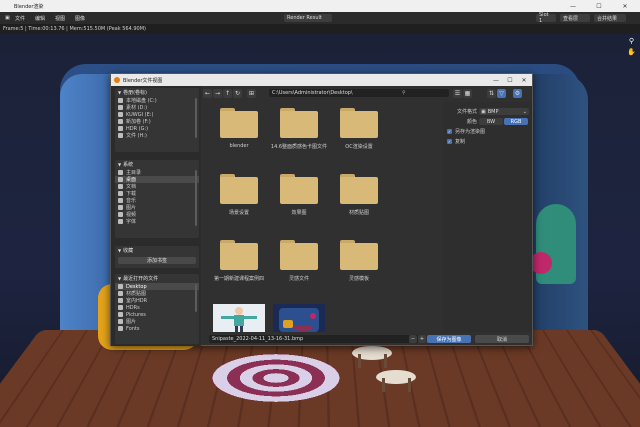 This screenshot has height=427, width=640. Describe the element at coordinates (516, 121) in the screenshot. I see `color-rgb-option: RGB` at that location.